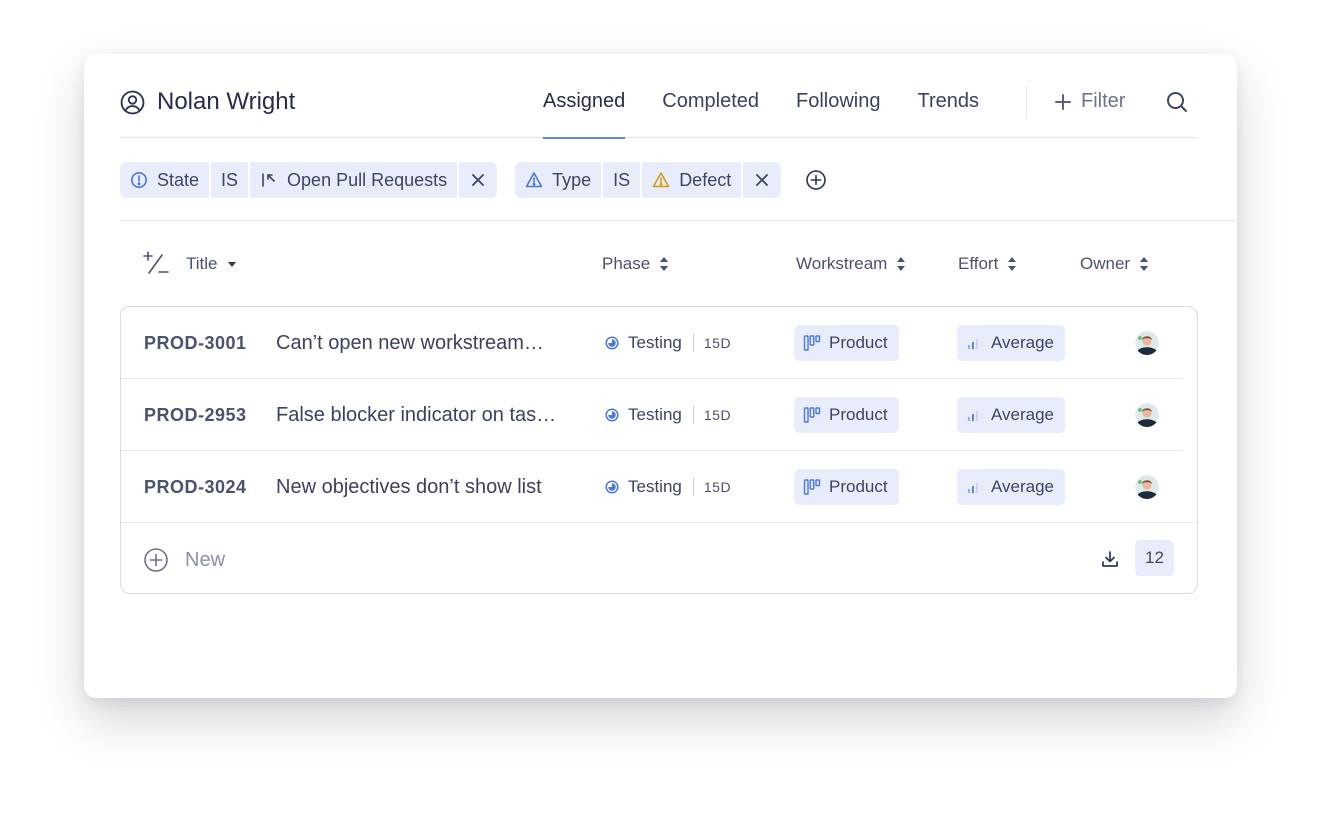 The height and width of the screenshot is (813, 1322). What do you see at coordinates (842, 263) in the screenshot?
I see `column-workstream-label: Workstream` at bounding box center [842, 263].